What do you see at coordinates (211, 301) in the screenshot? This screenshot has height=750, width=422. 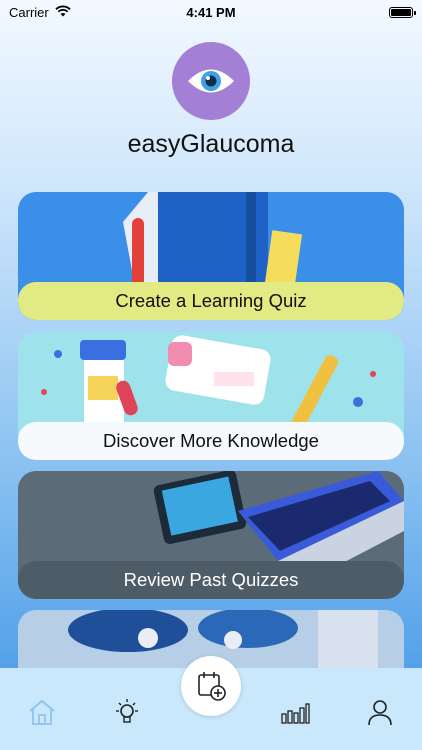 I see `create-quiz-label: Create a Learning Quiz` at bounding box center [211, 301].